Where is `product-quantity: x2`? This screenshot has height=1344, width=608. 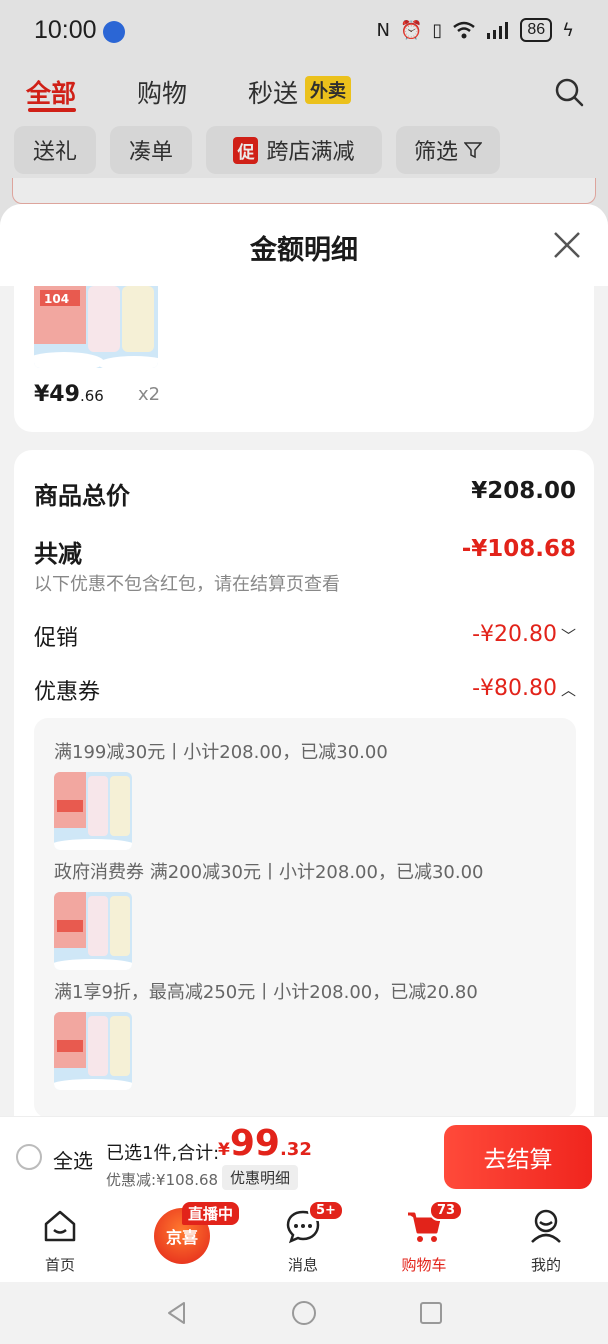
product-quantity: x2 is located at coordinates (149, 394).